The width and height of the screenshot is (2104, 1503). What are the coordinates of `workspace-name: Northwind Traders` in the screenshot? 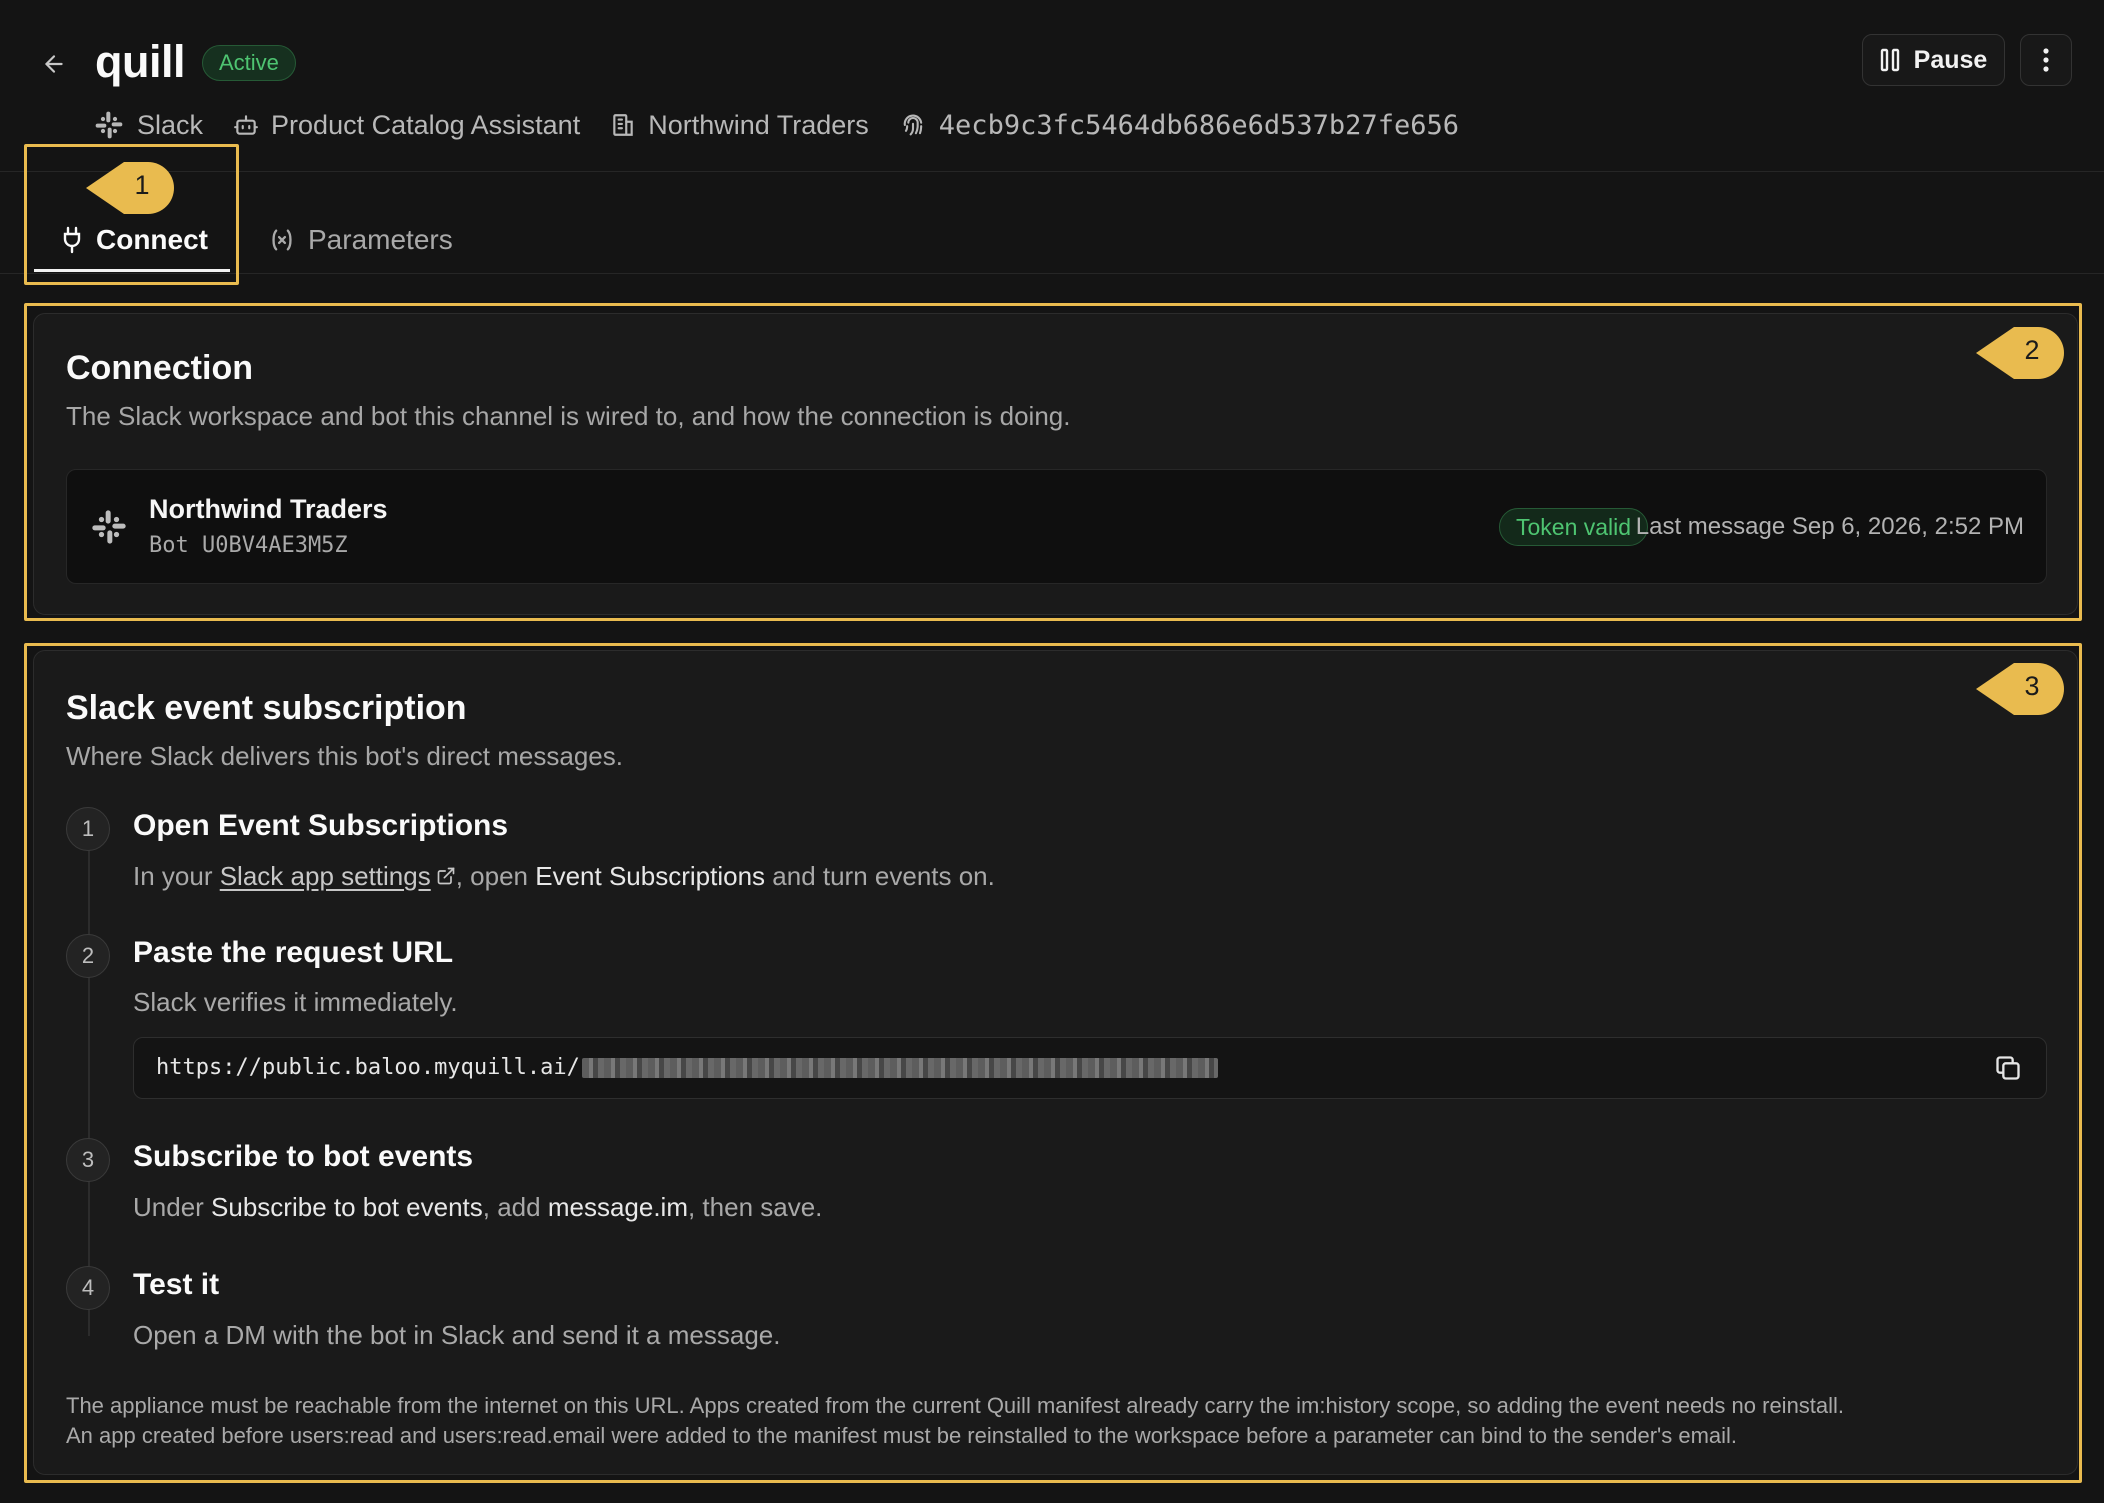 It's located at (268, 509).